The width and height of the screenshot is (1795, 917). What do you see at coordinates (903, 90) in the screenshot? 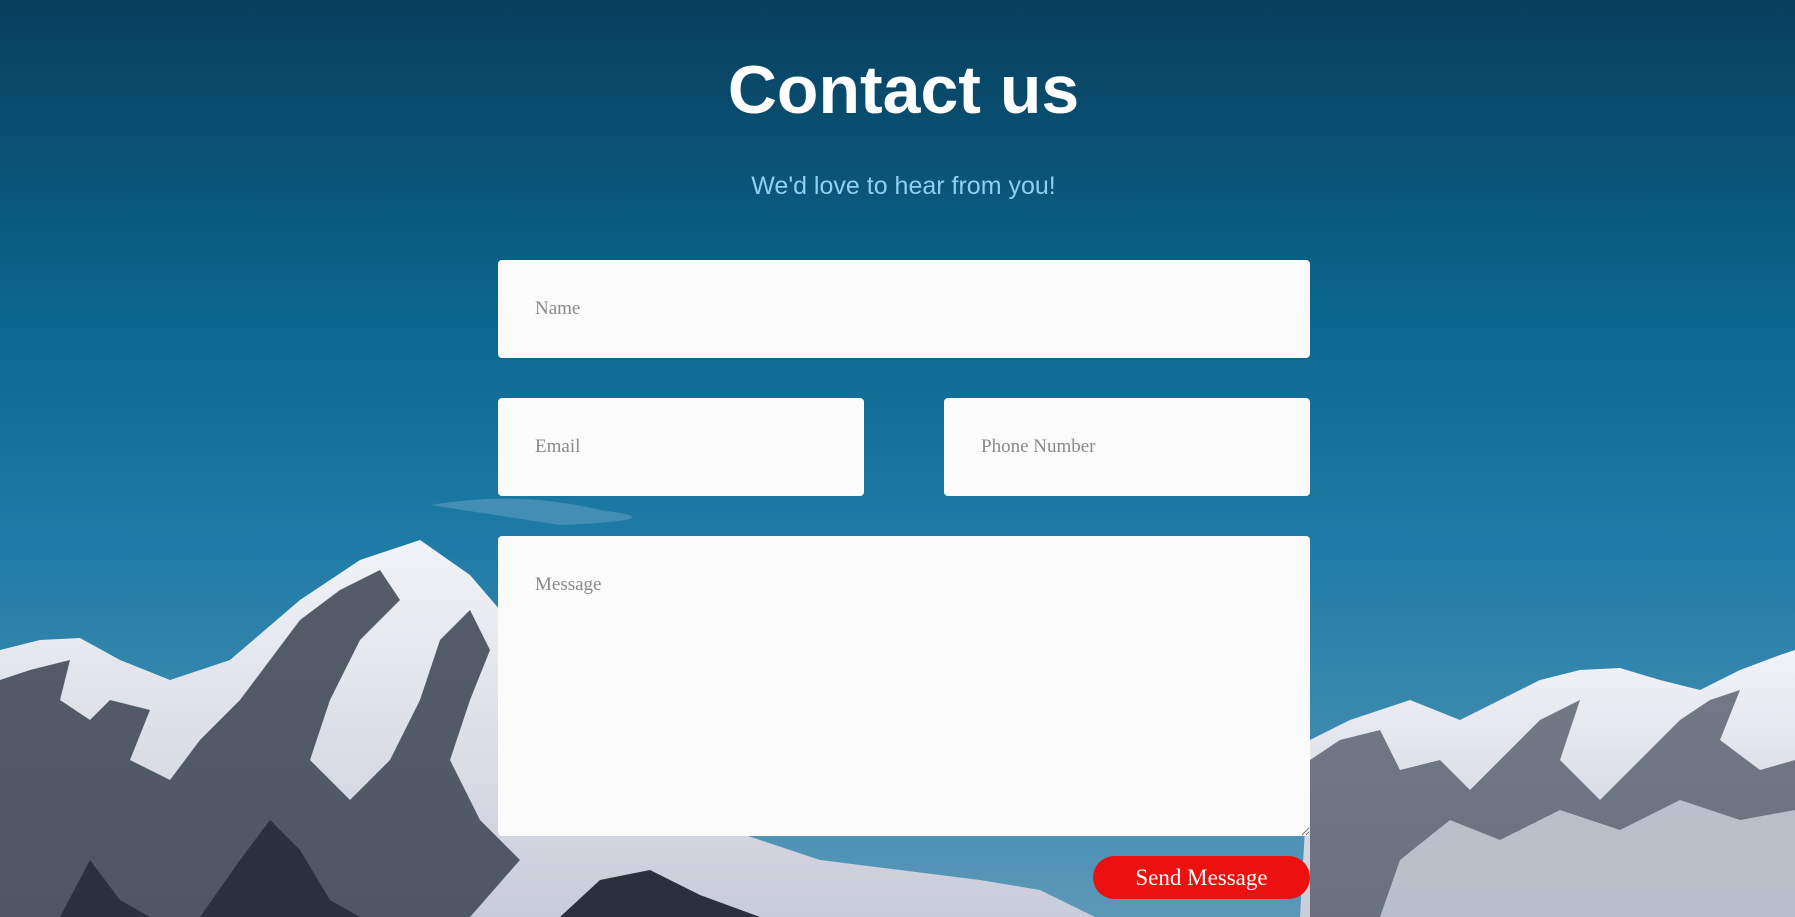
I see `page-title: Contact us` at bounding box center [903, 90].